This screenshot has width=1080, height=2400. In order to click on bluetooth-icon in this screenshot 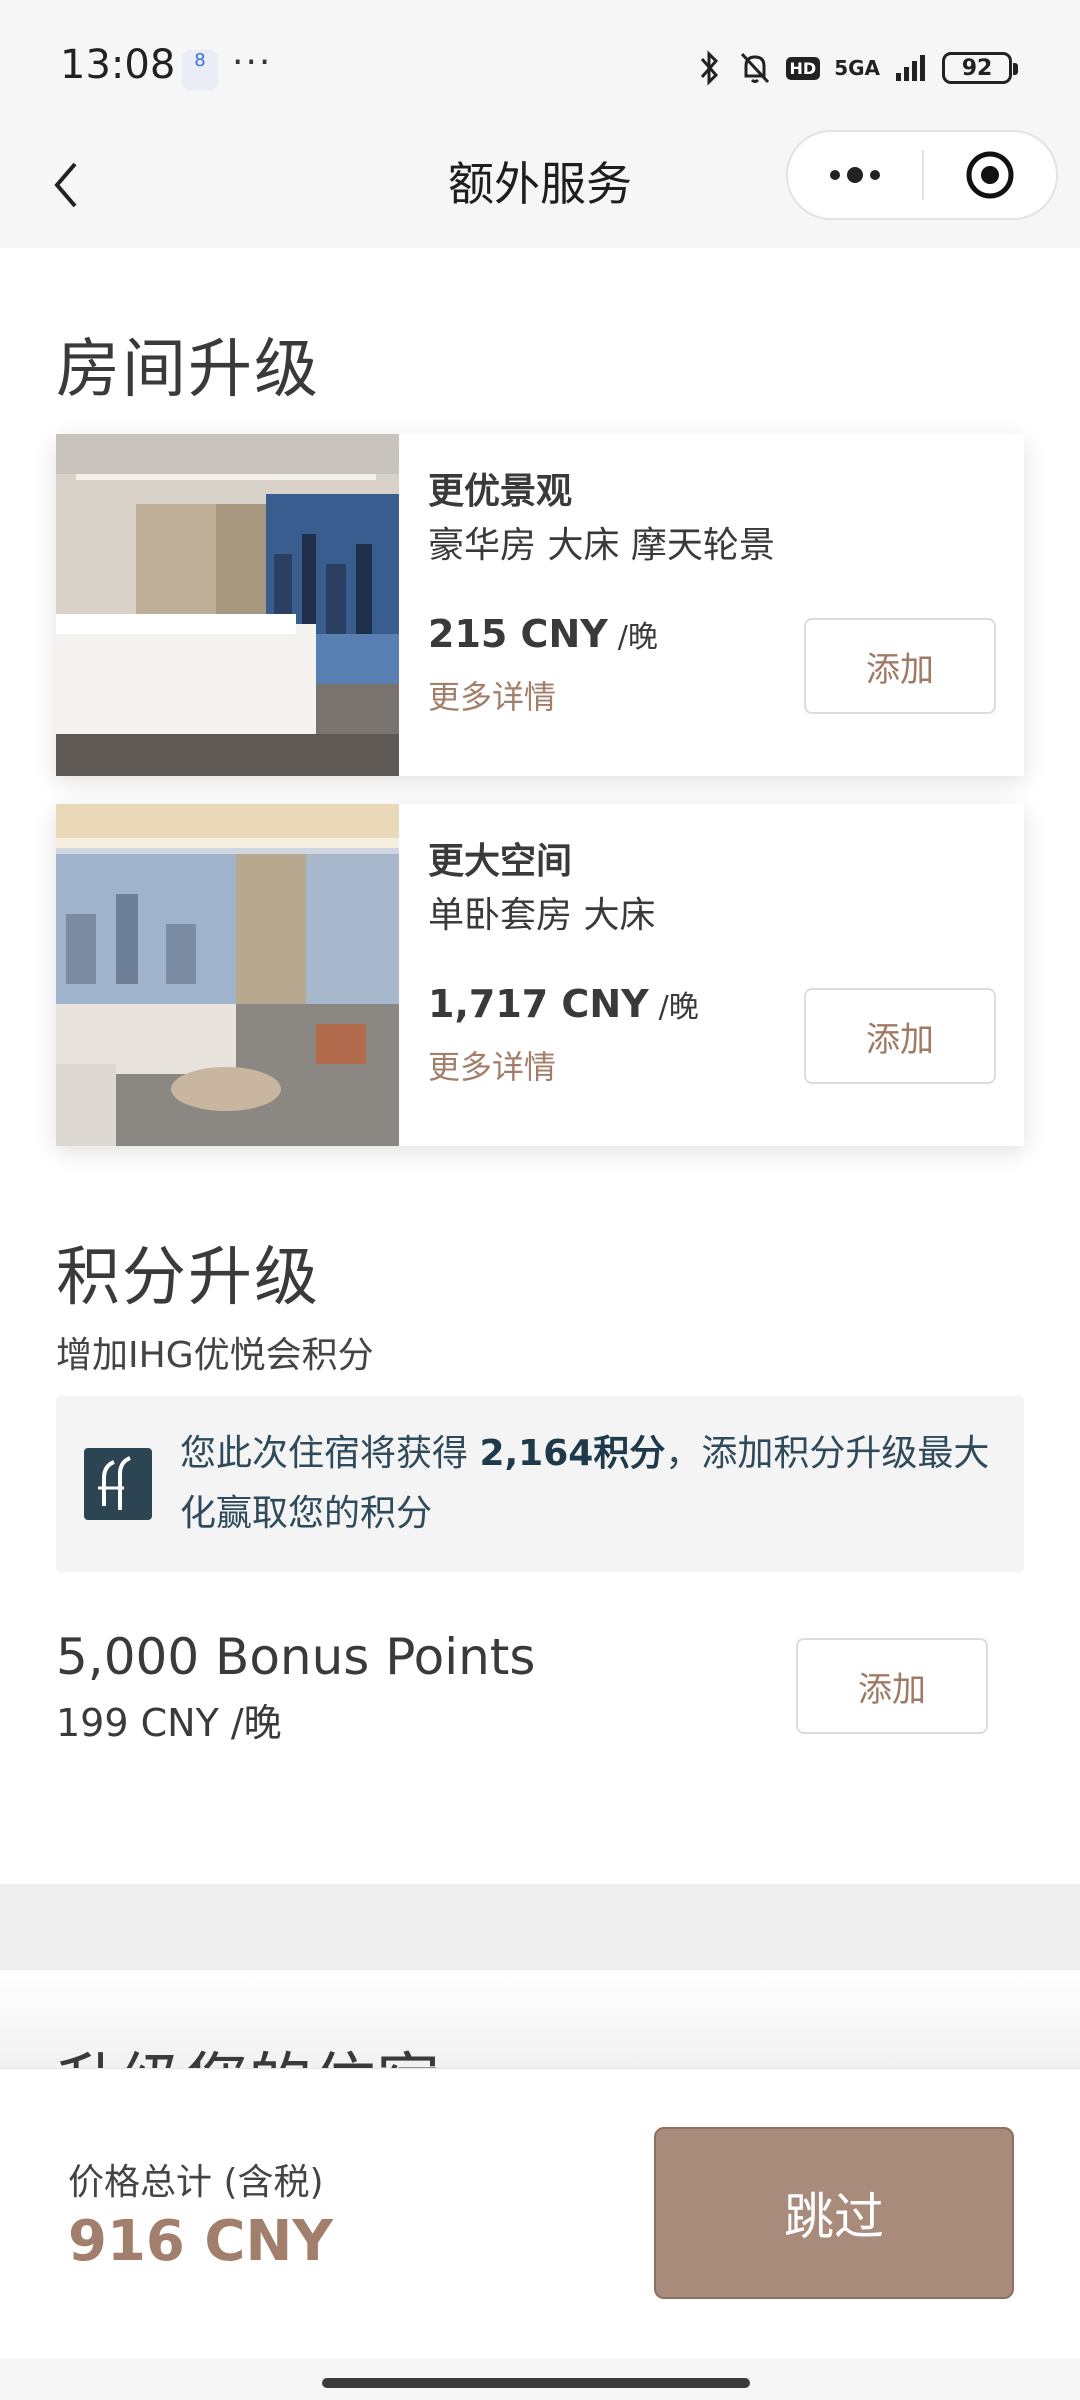, I will do `click(709, 68)`.